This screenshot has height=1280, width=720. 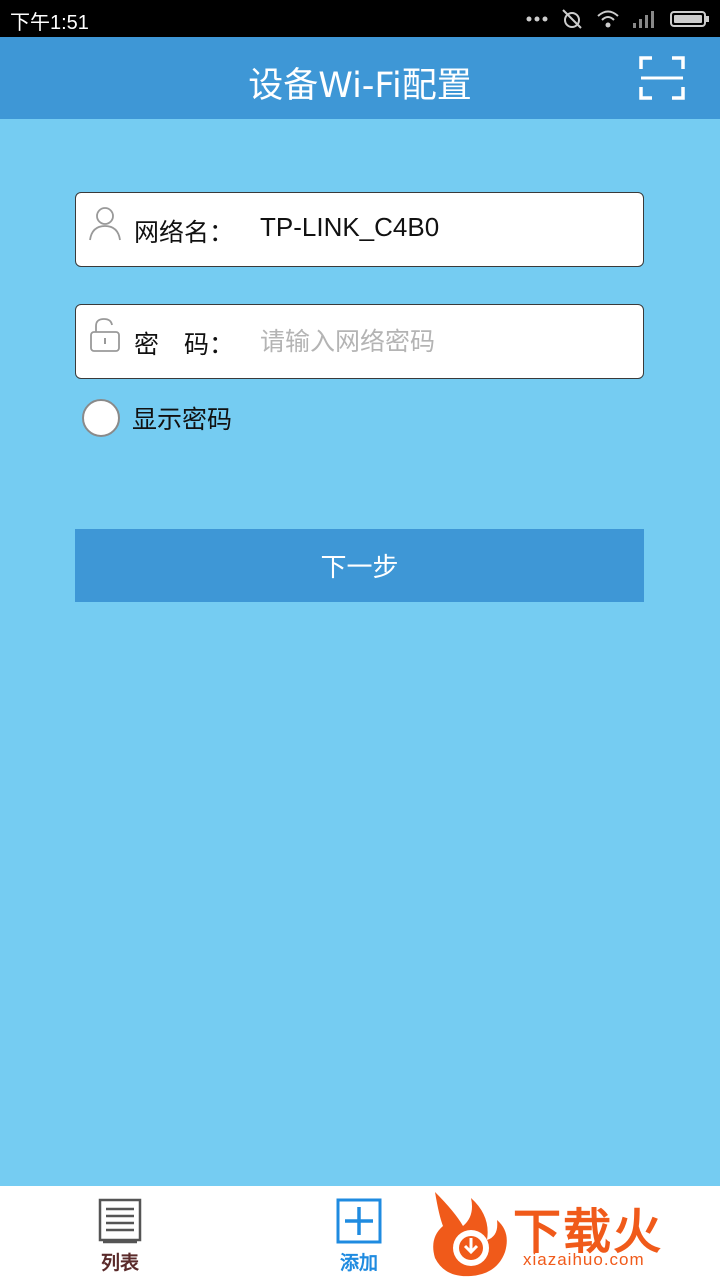 I want to click on nav-item-add: 添加, so click(x=359, y=1233).